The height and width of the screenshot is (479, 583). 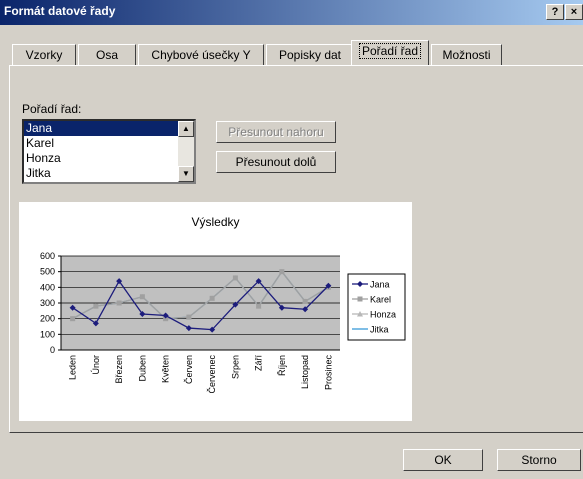 I want to click on y-tick-label: 500, so click(x=47, y=272).